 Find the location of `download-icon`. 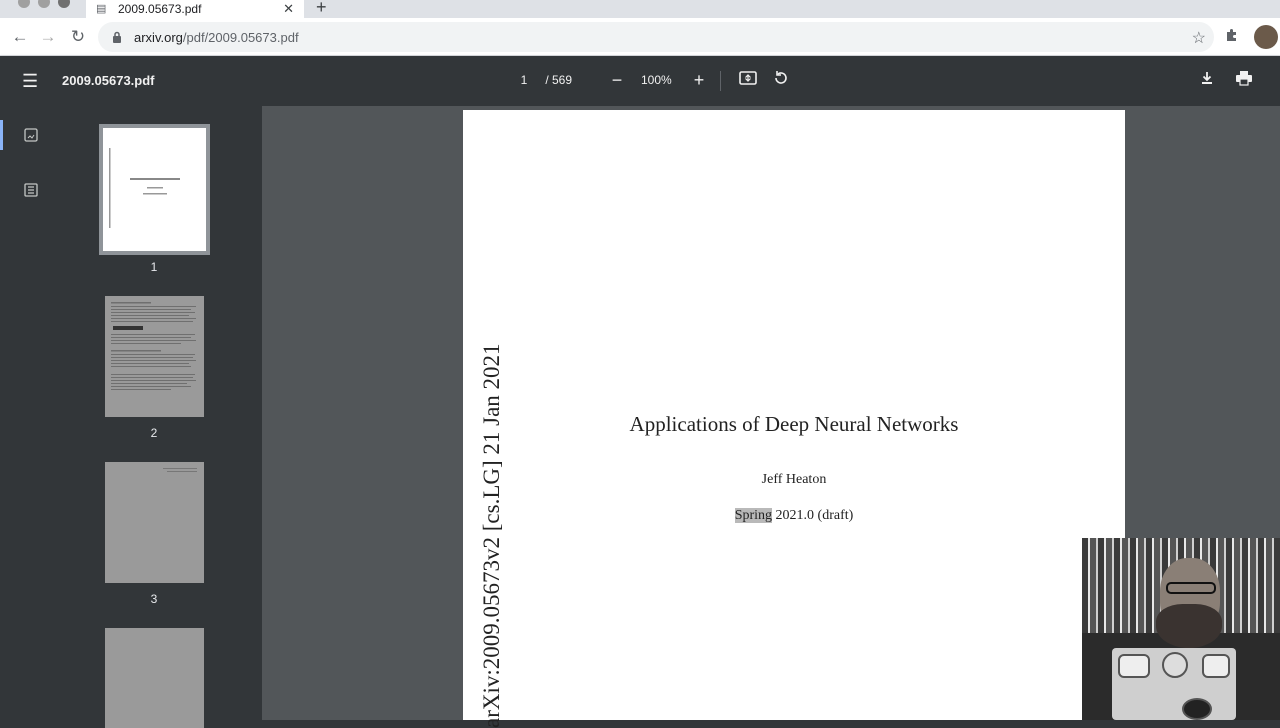

download-icon is located at coordinates (1207, 80).